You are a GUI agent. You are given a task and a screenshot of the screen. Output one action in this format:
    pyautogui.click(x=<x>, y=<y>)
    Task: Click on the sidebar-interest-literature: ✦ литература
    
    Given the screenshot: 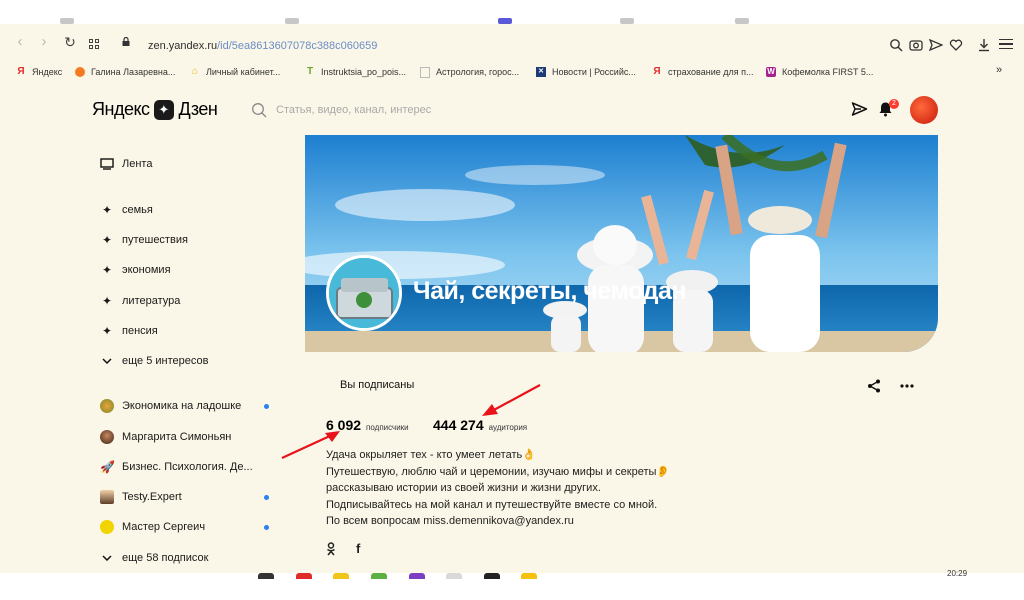 What is the action you would take?
    pyautogui.click(x=140, y=301)
    